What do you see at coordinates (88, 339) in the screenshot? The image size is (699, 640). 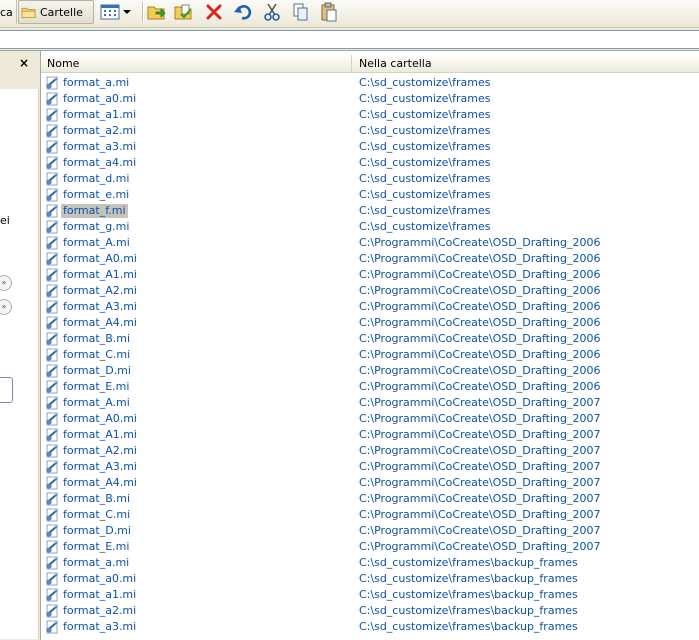 I see `file-name-cell: format_B.mi` at bounding box center [88, 339].